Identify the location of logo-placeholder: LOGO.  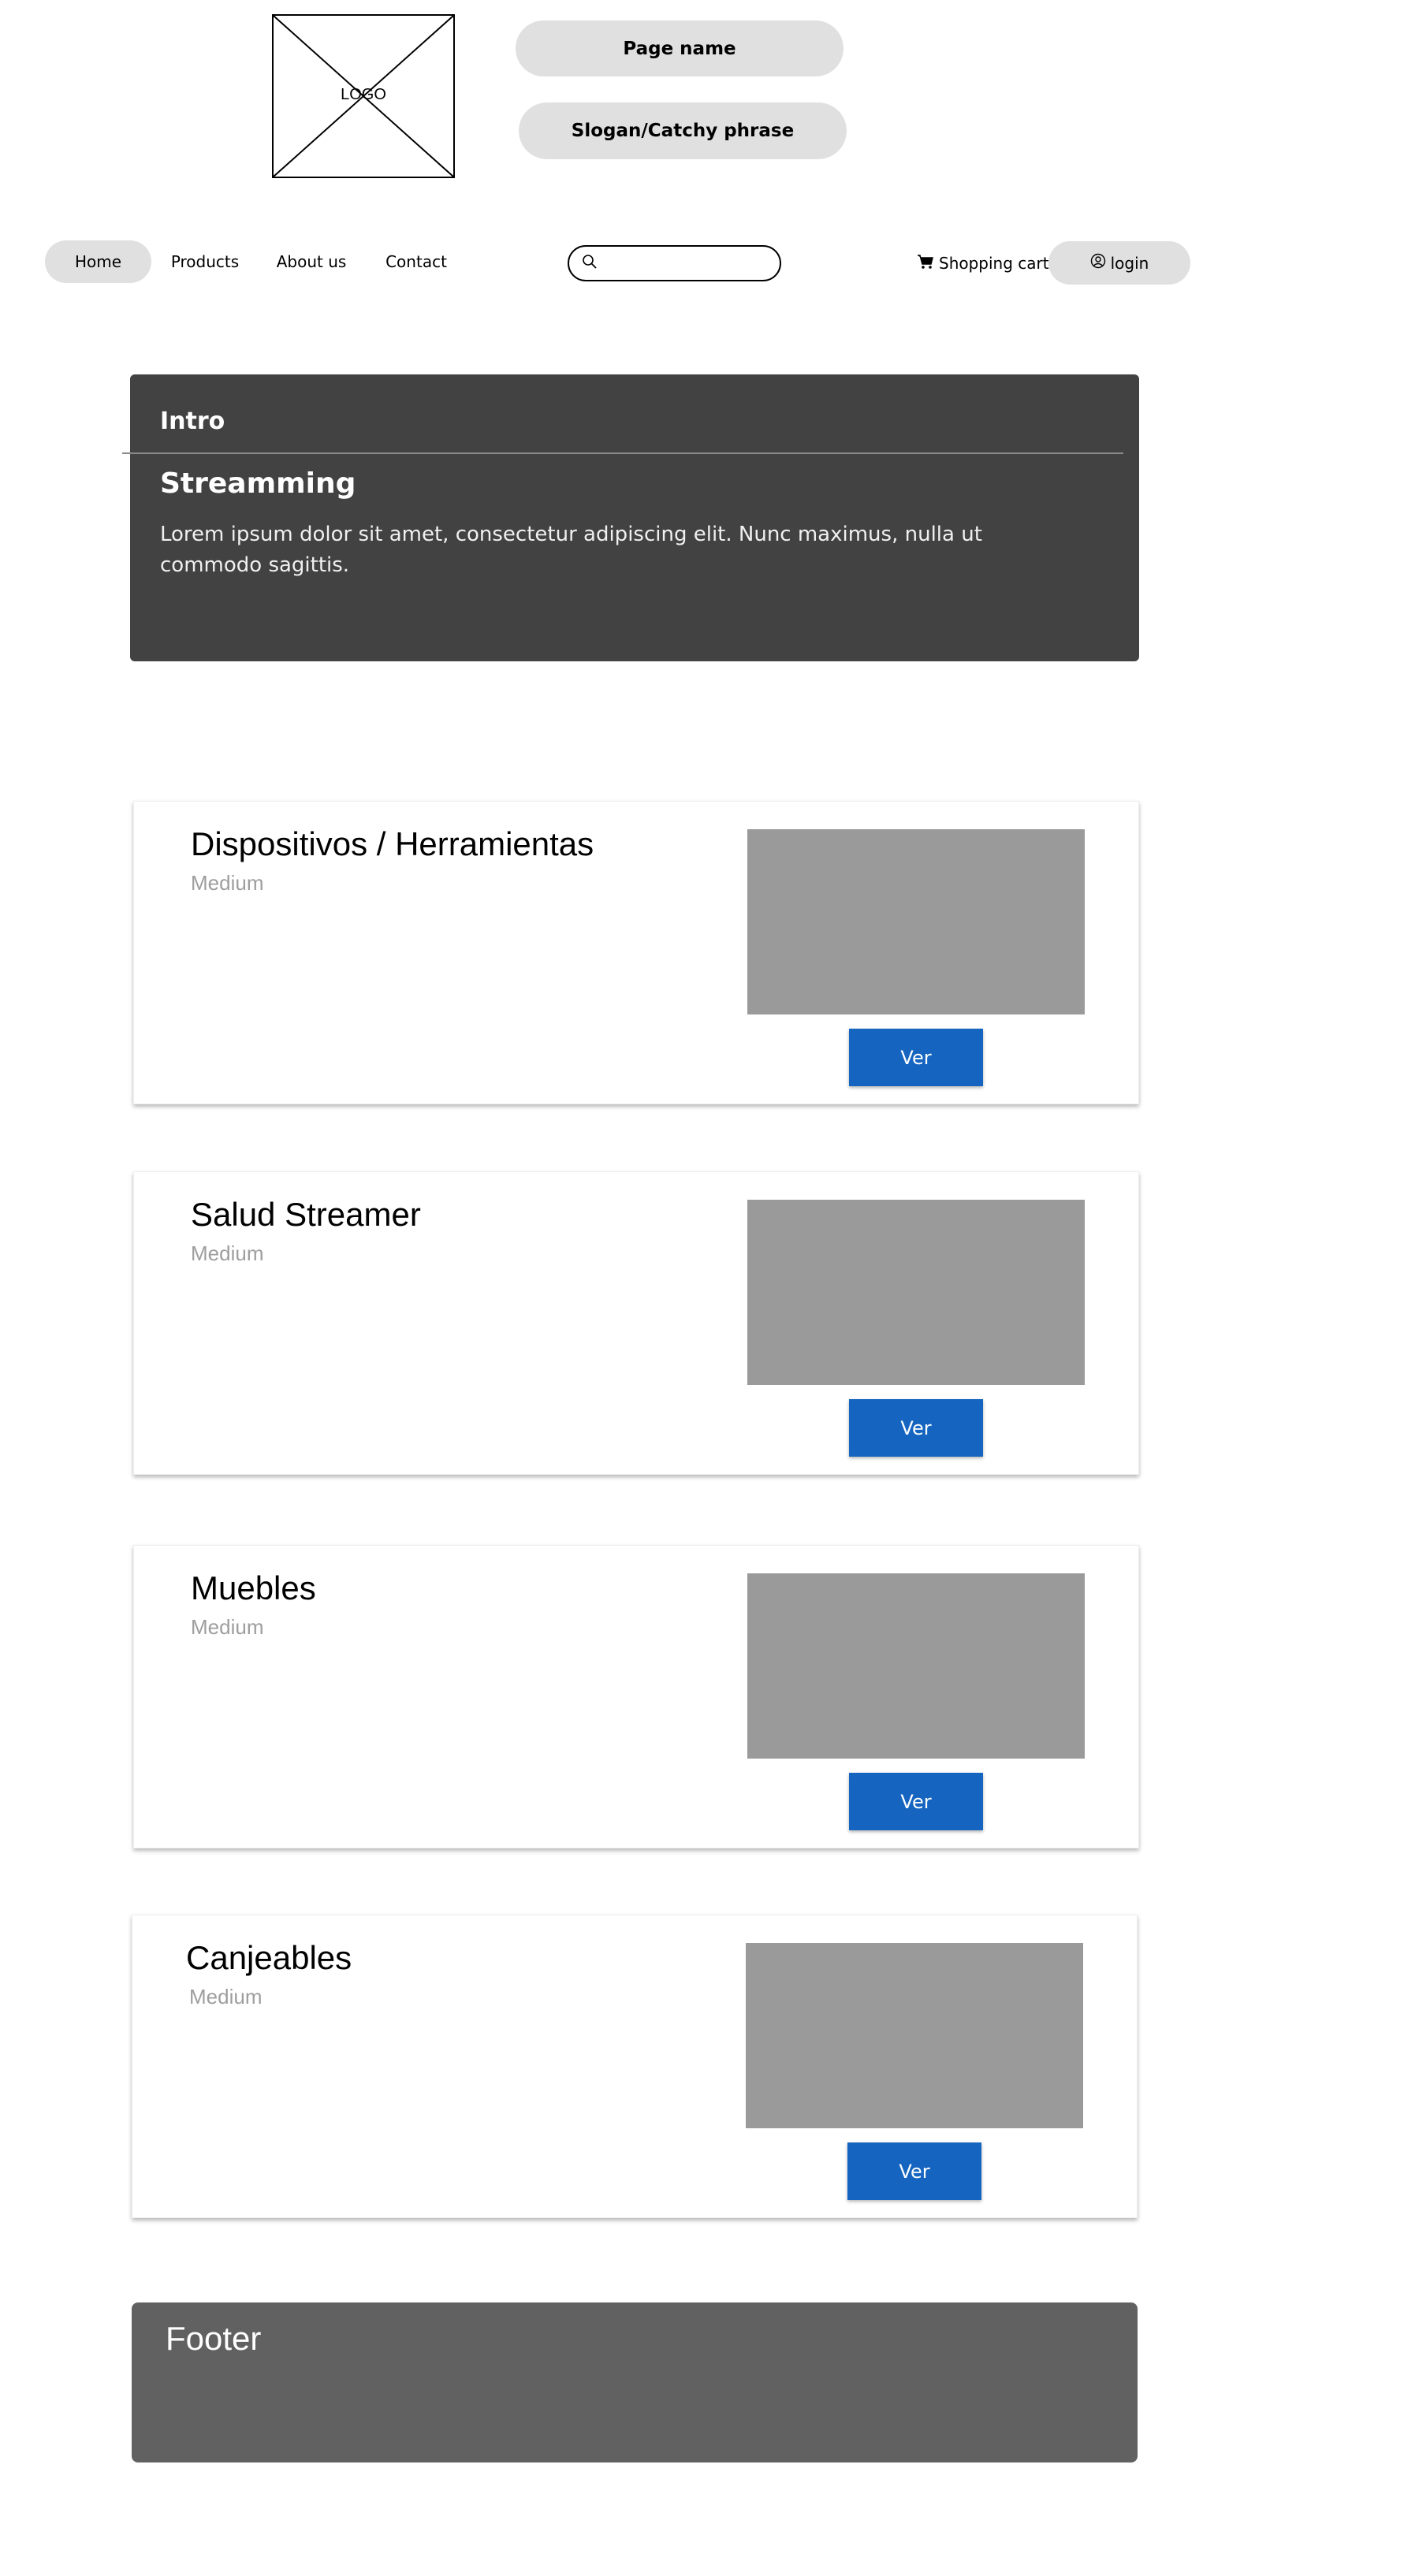
(364, 96).